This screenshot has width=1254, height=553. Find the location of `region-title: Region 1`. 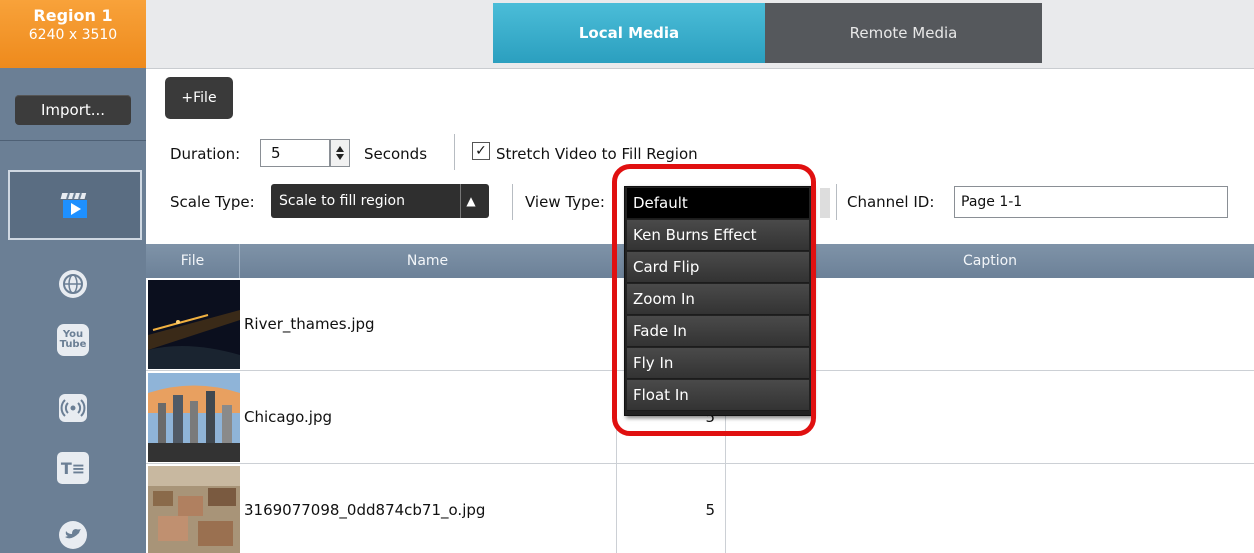

region-title: Region 1 is located at coordinates (73, 15).